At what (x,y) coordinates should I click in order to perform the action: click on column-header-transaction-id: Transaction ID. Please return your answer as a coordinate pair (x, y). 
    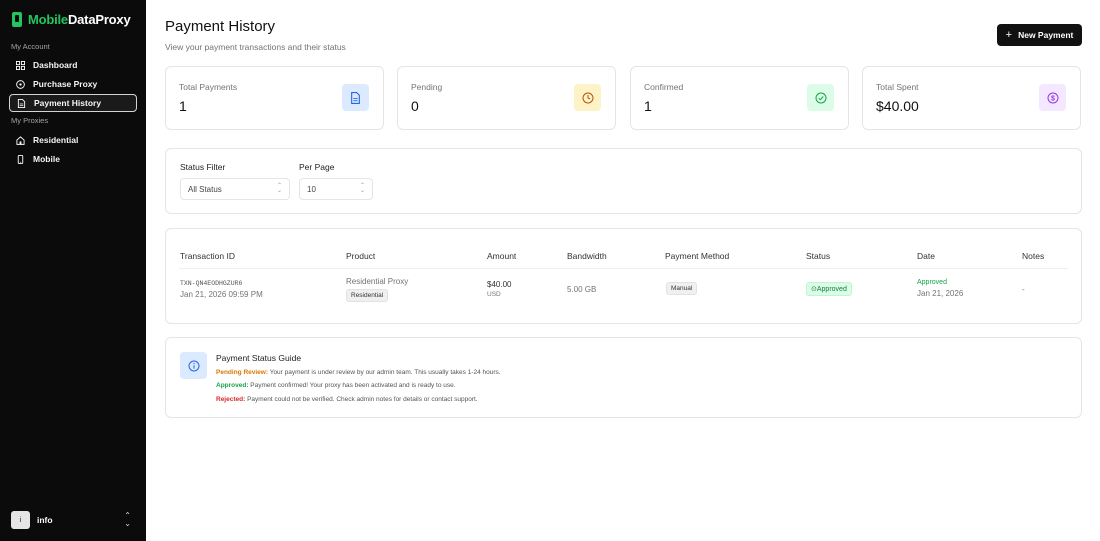
    Looking at the image, I should click on (207, 256).